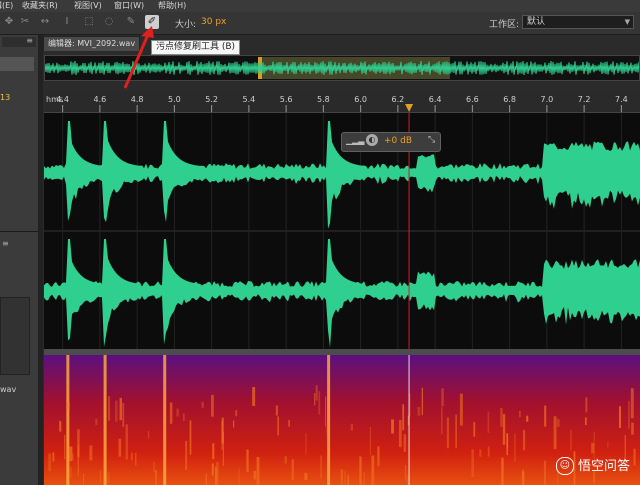  I want to click on ruler-tick-label: 6.4, so click(435, 99).